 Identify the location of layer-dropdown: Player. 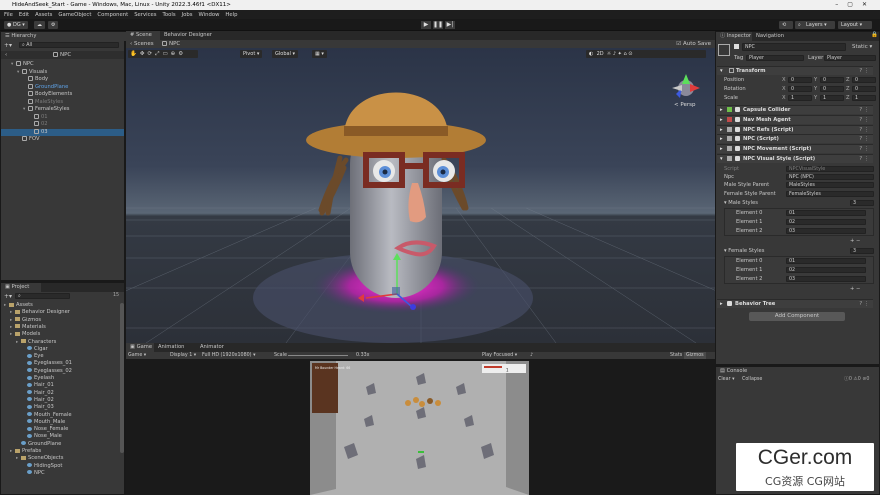
(850, 58).